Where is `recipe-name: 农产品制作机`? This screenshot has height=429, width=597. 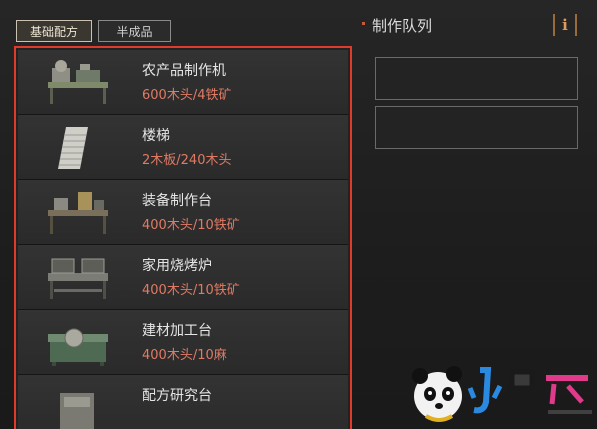 recipe-name: 农产品制作机 is located at coordinates (184, 71).